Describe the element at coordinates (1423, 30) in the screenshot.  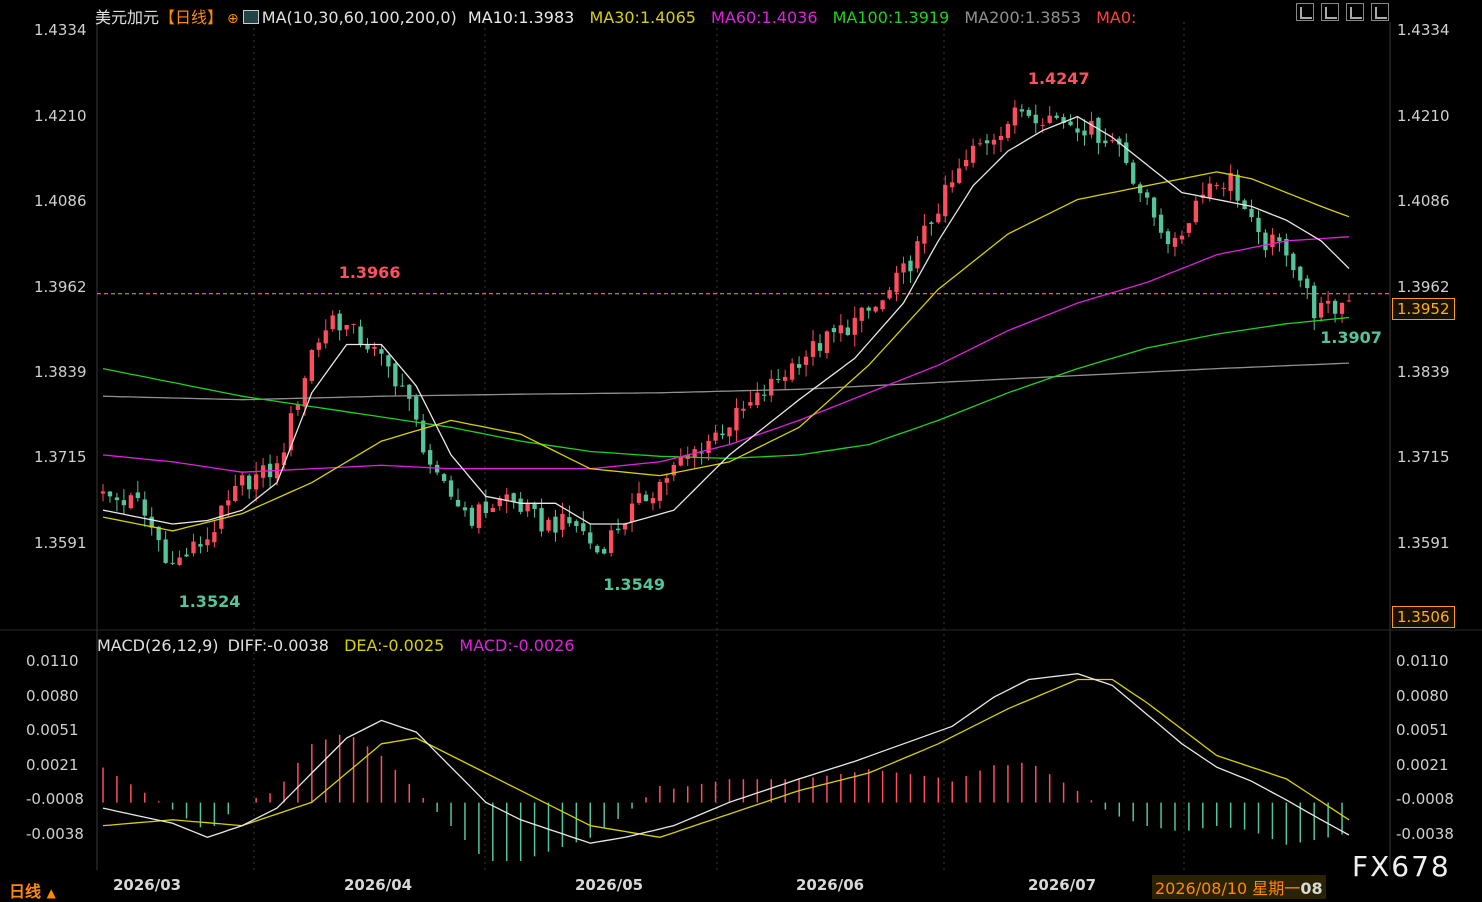
I see `price-tick-right: 1.4334` at that location.